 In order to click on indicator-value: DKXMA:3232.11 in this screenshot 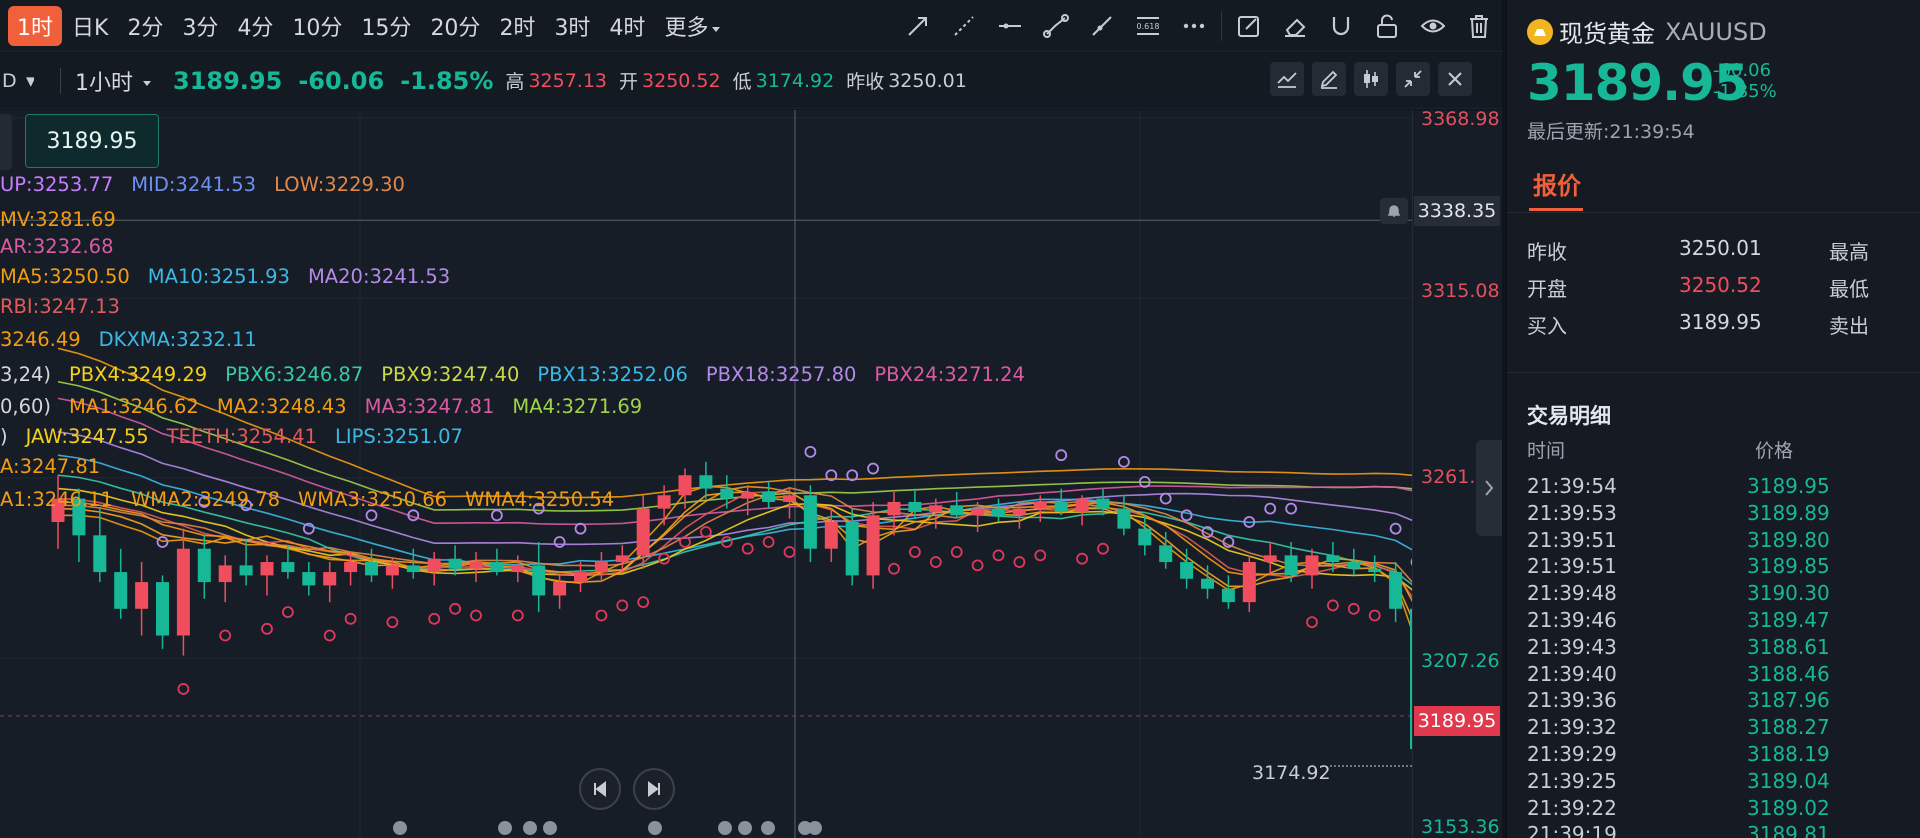, I will do `click(177, 339)`.